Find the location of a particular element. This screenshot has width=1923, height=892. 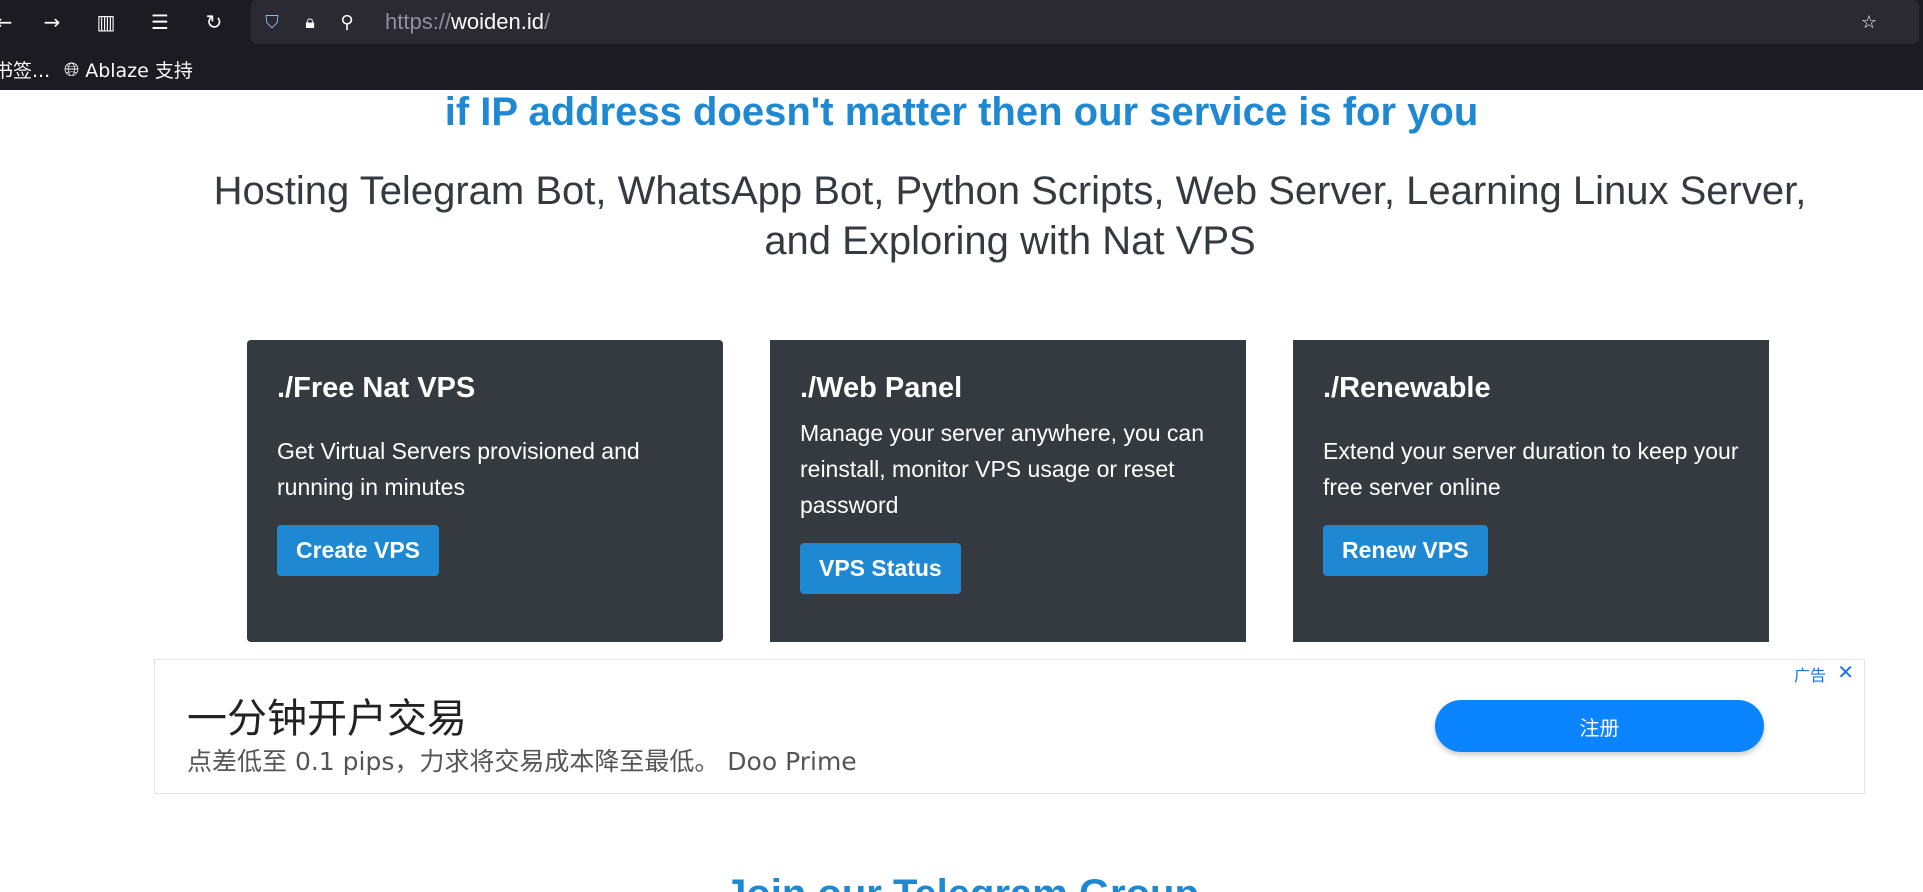

vps-status-button: VPS Status is located at coordinates (880, 568).